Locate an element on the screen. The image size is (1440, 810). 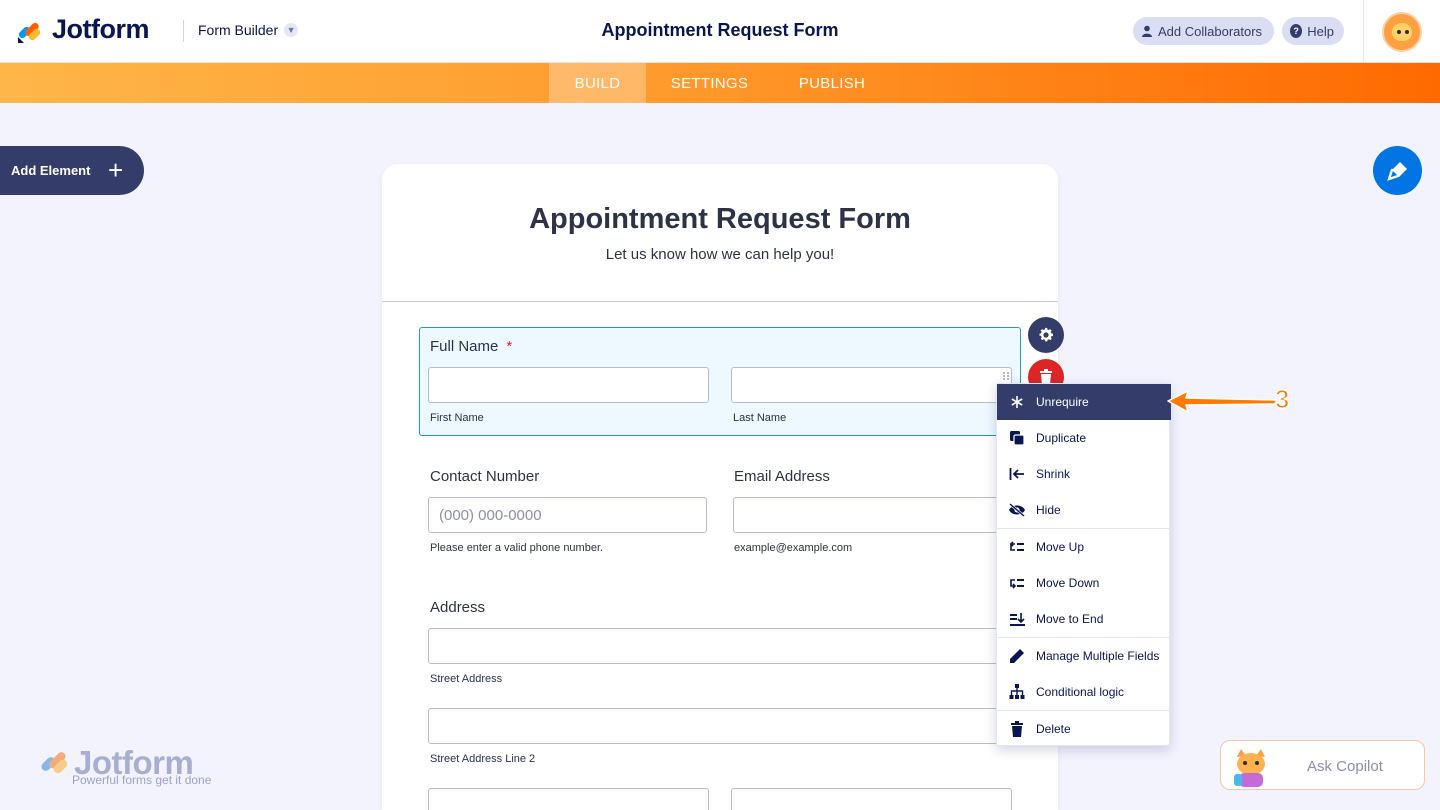
paint-roller-icon is located at coordinates (1396, 171).